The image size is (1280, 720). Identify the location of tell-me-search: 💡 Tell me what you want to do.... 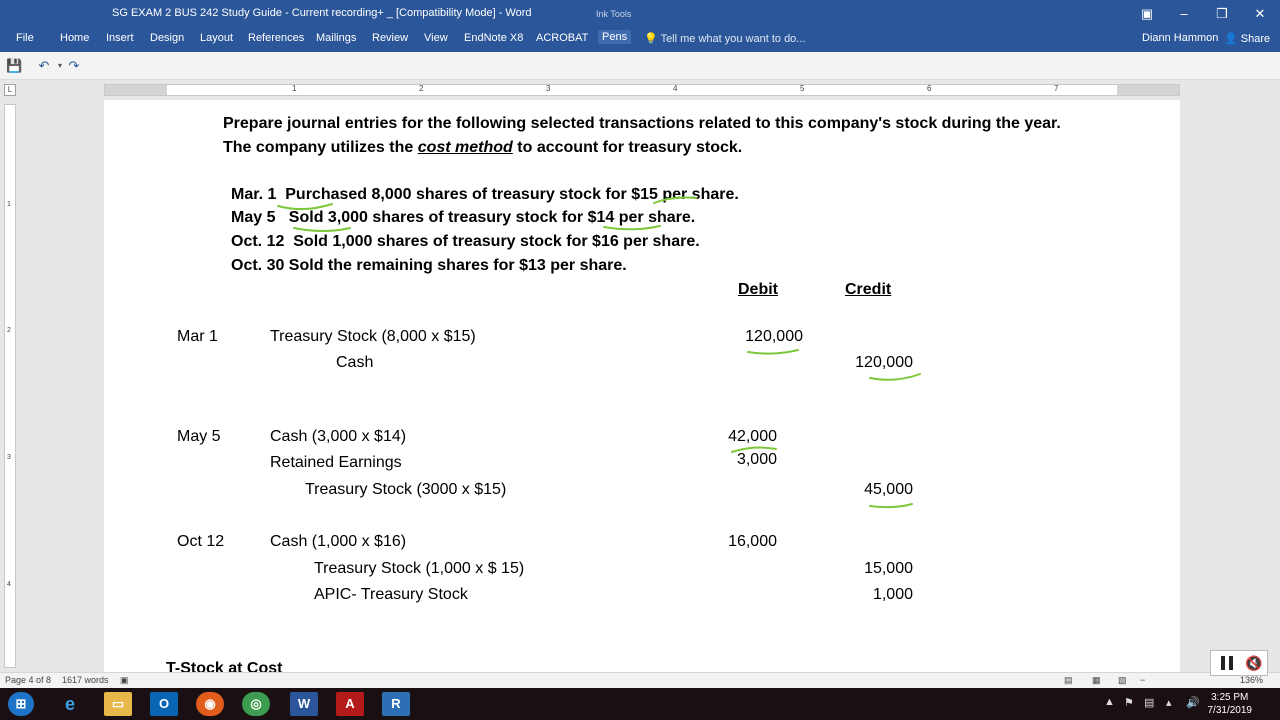
(724, 38).